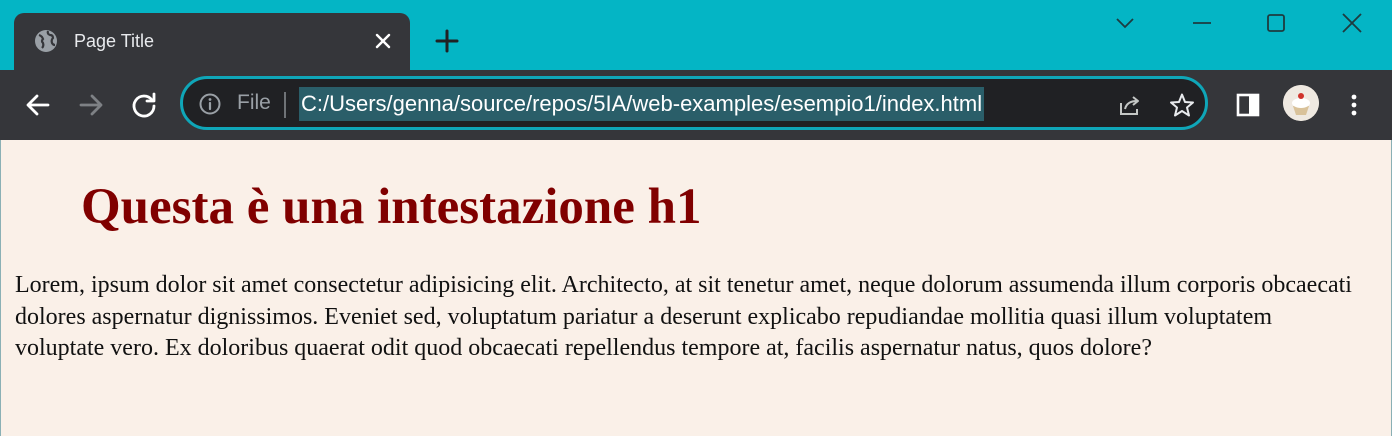  Describe the element at coordinates (1276, 23) in the screenshot. I see `maximize-icon` at that location.